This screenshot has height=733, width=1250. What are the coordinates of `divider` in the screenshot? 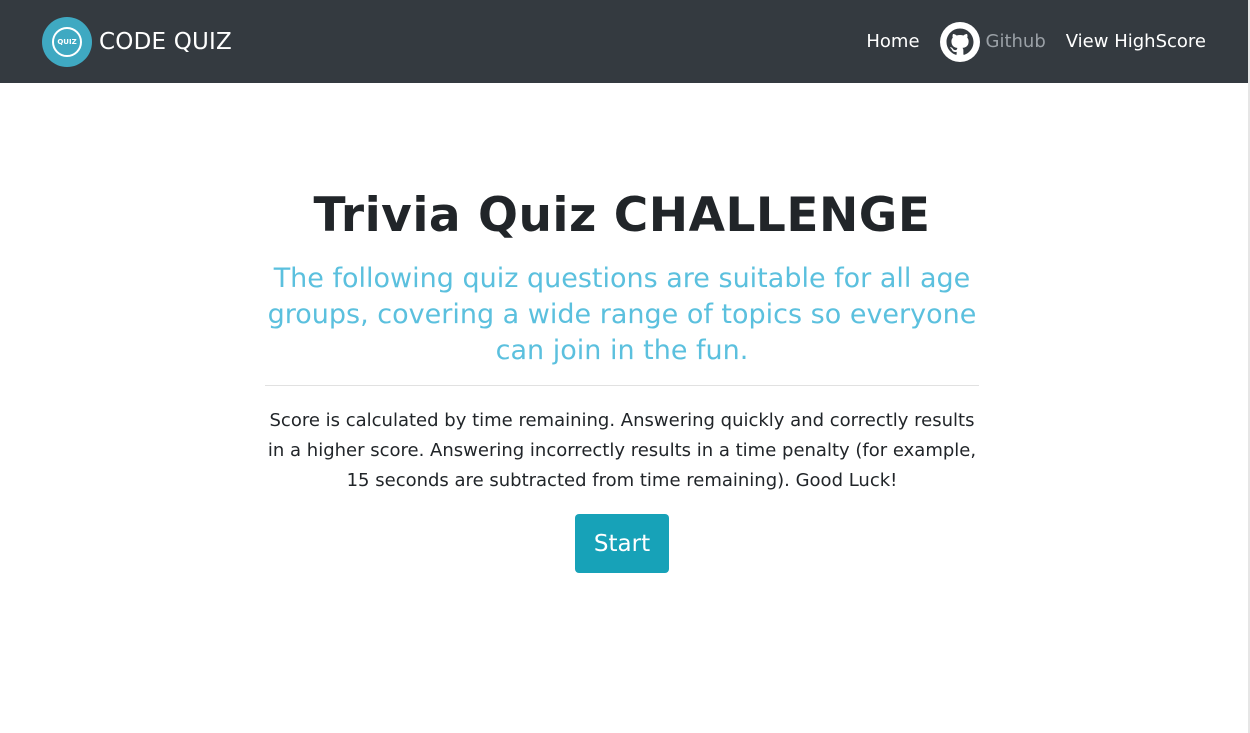 It's located at (622, 385).